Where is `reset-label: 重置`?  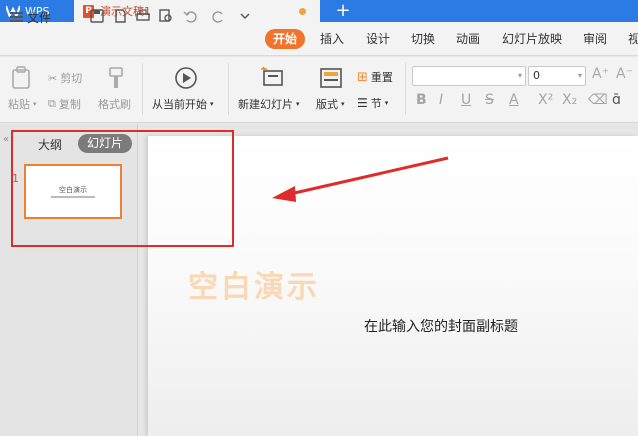 reset-label: 重置 is located at coordinates (381, 77).